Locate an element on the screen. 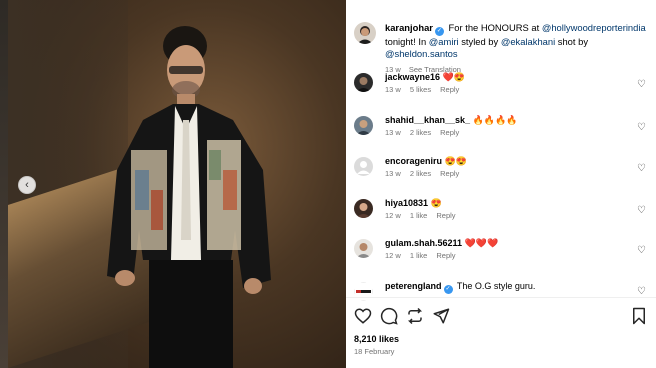 Image resolution: width=656 pixels, height=368 pixels. comment-text: ❤️❤️❤️ is located at coordinates (481, 243).